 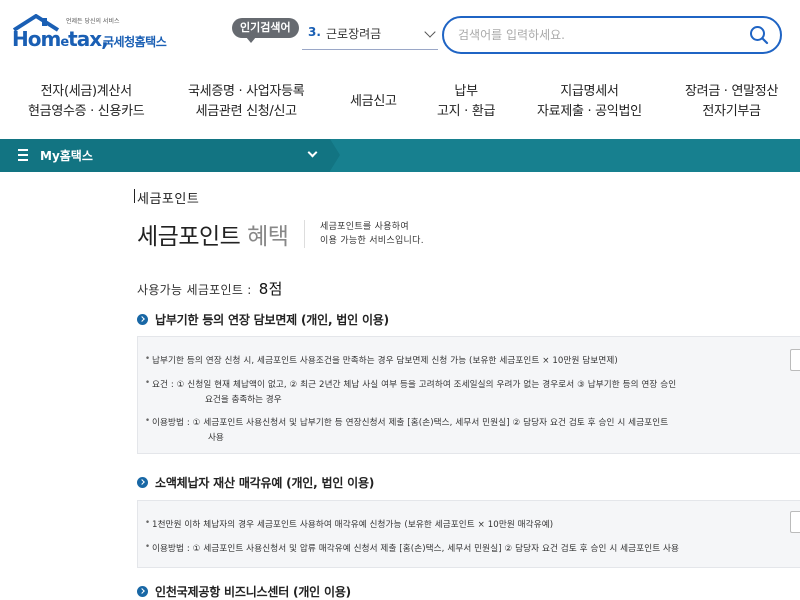 I want to click on nav-incentives: 장려금 · 연말정산 전자기부금, so click(x=731, y=102).